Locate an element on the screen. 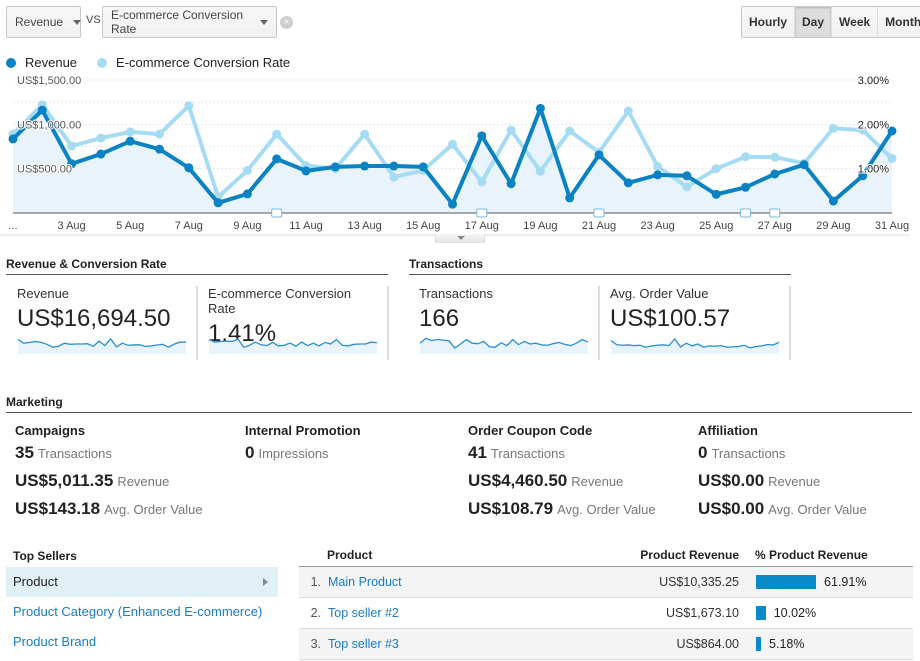 This screenshot has width=920, height=661. top-sellers-product-category: Product Category (Enhanced E-commerce) is located at coordinates (142, 612).